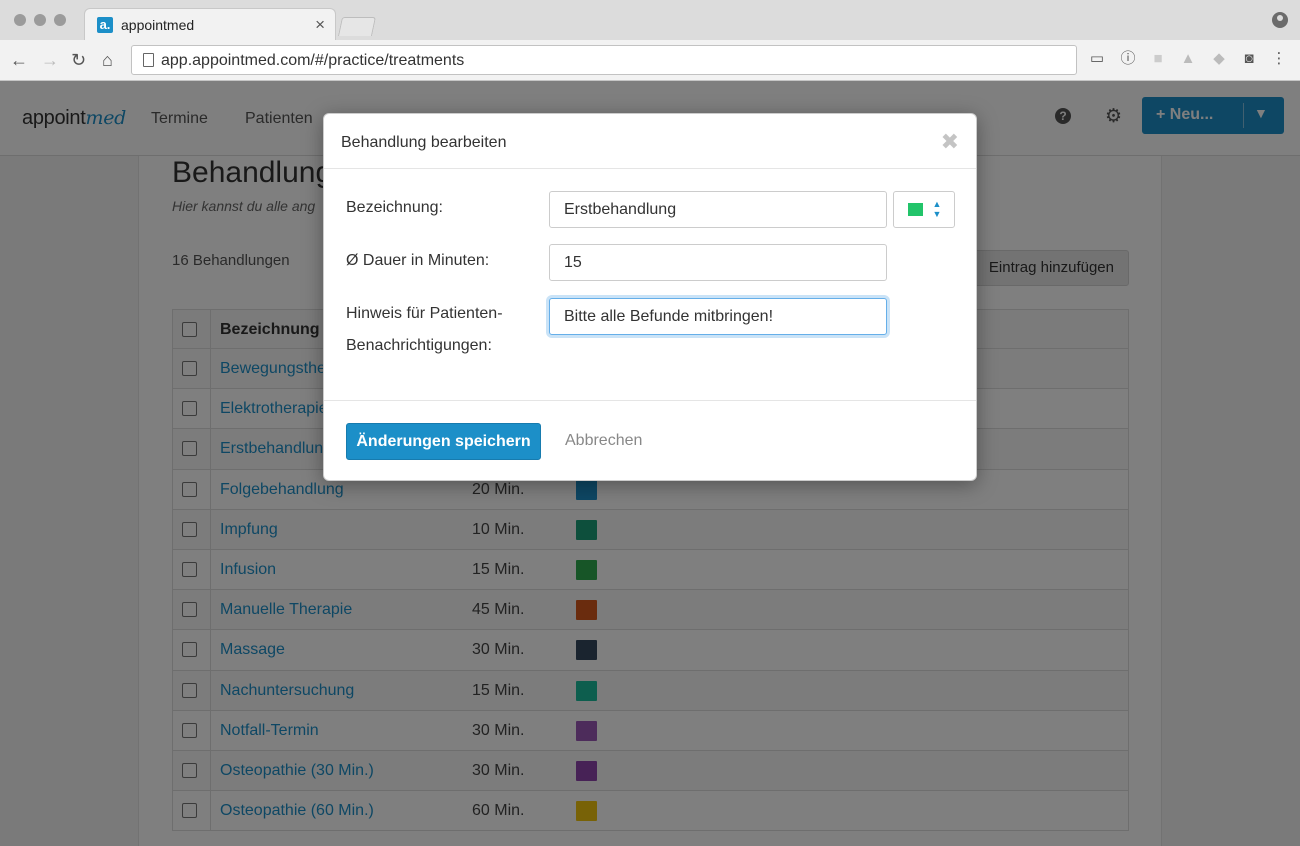  Describe the element at coordinates (1158, 59) in the screenshot. I see `extension-icon: ■` at that location.